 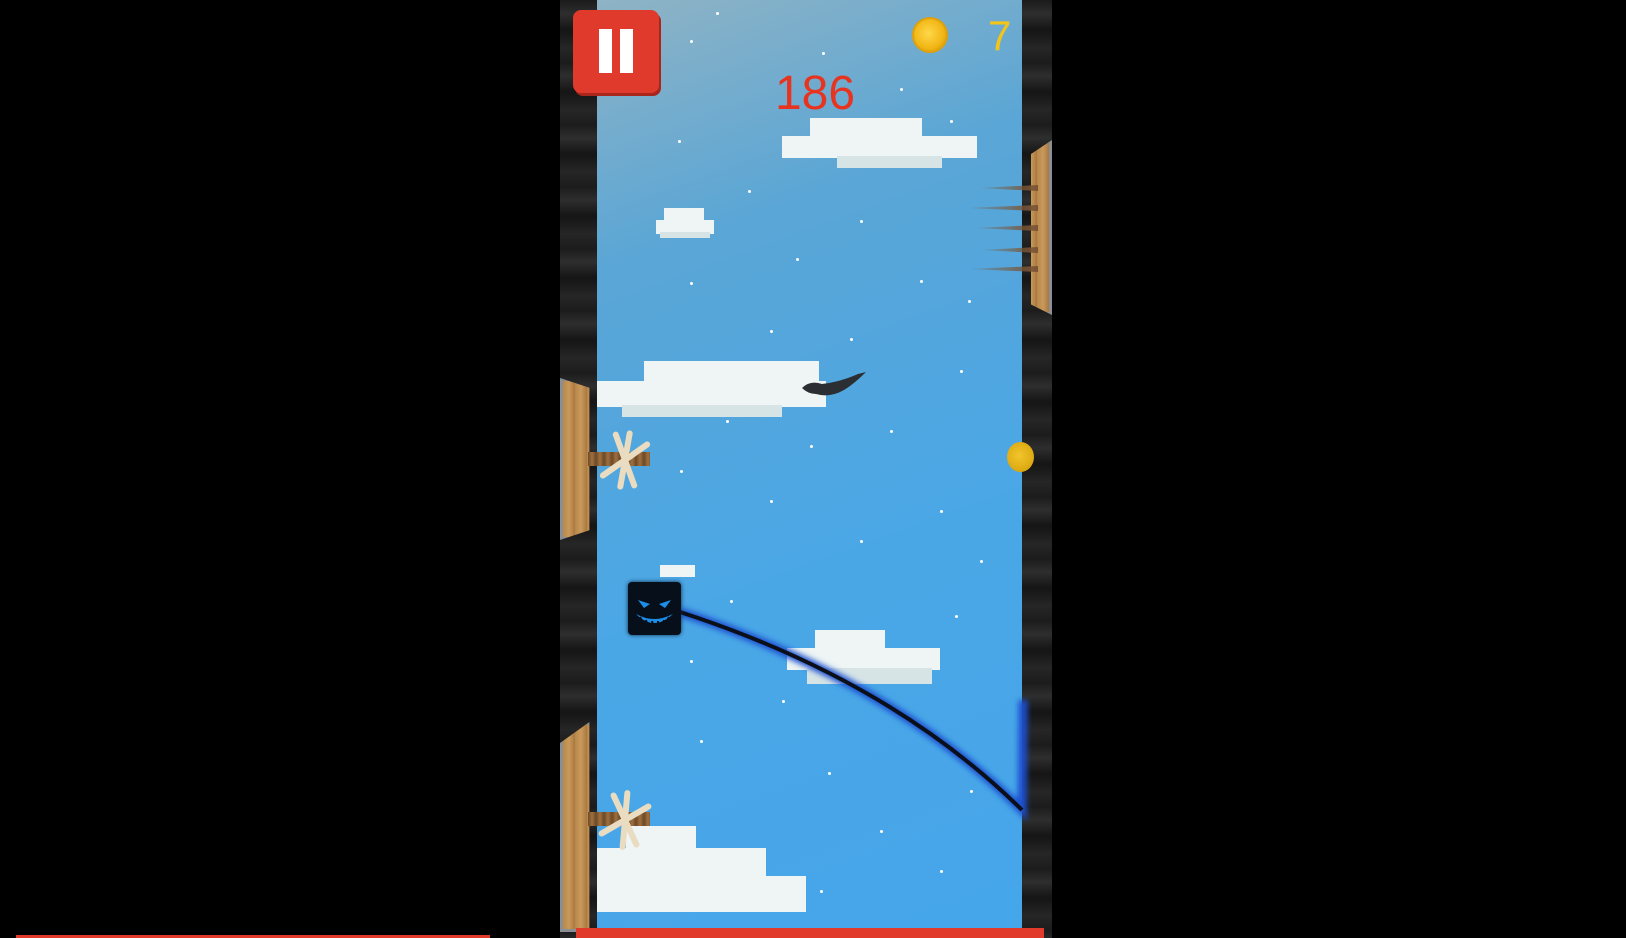 I want to click on jump-trail, so click(x=853, y=714).